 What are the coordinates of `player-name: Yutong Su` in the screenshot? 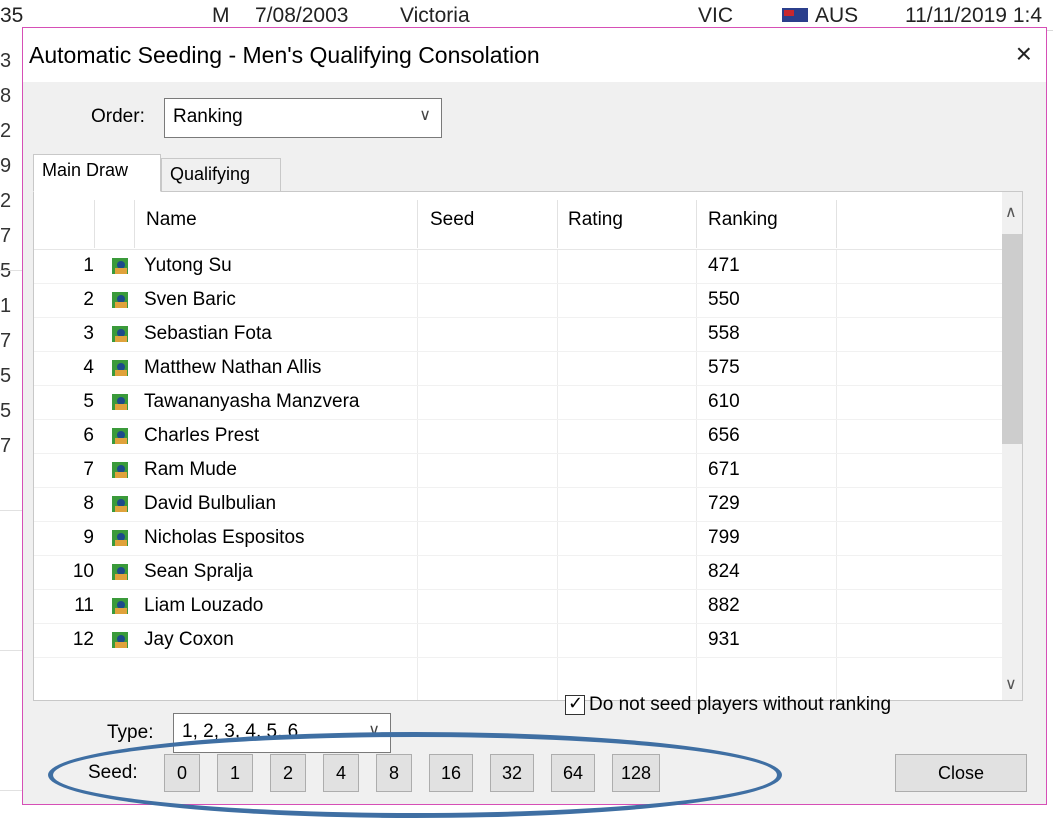 It's located at (188, 265).